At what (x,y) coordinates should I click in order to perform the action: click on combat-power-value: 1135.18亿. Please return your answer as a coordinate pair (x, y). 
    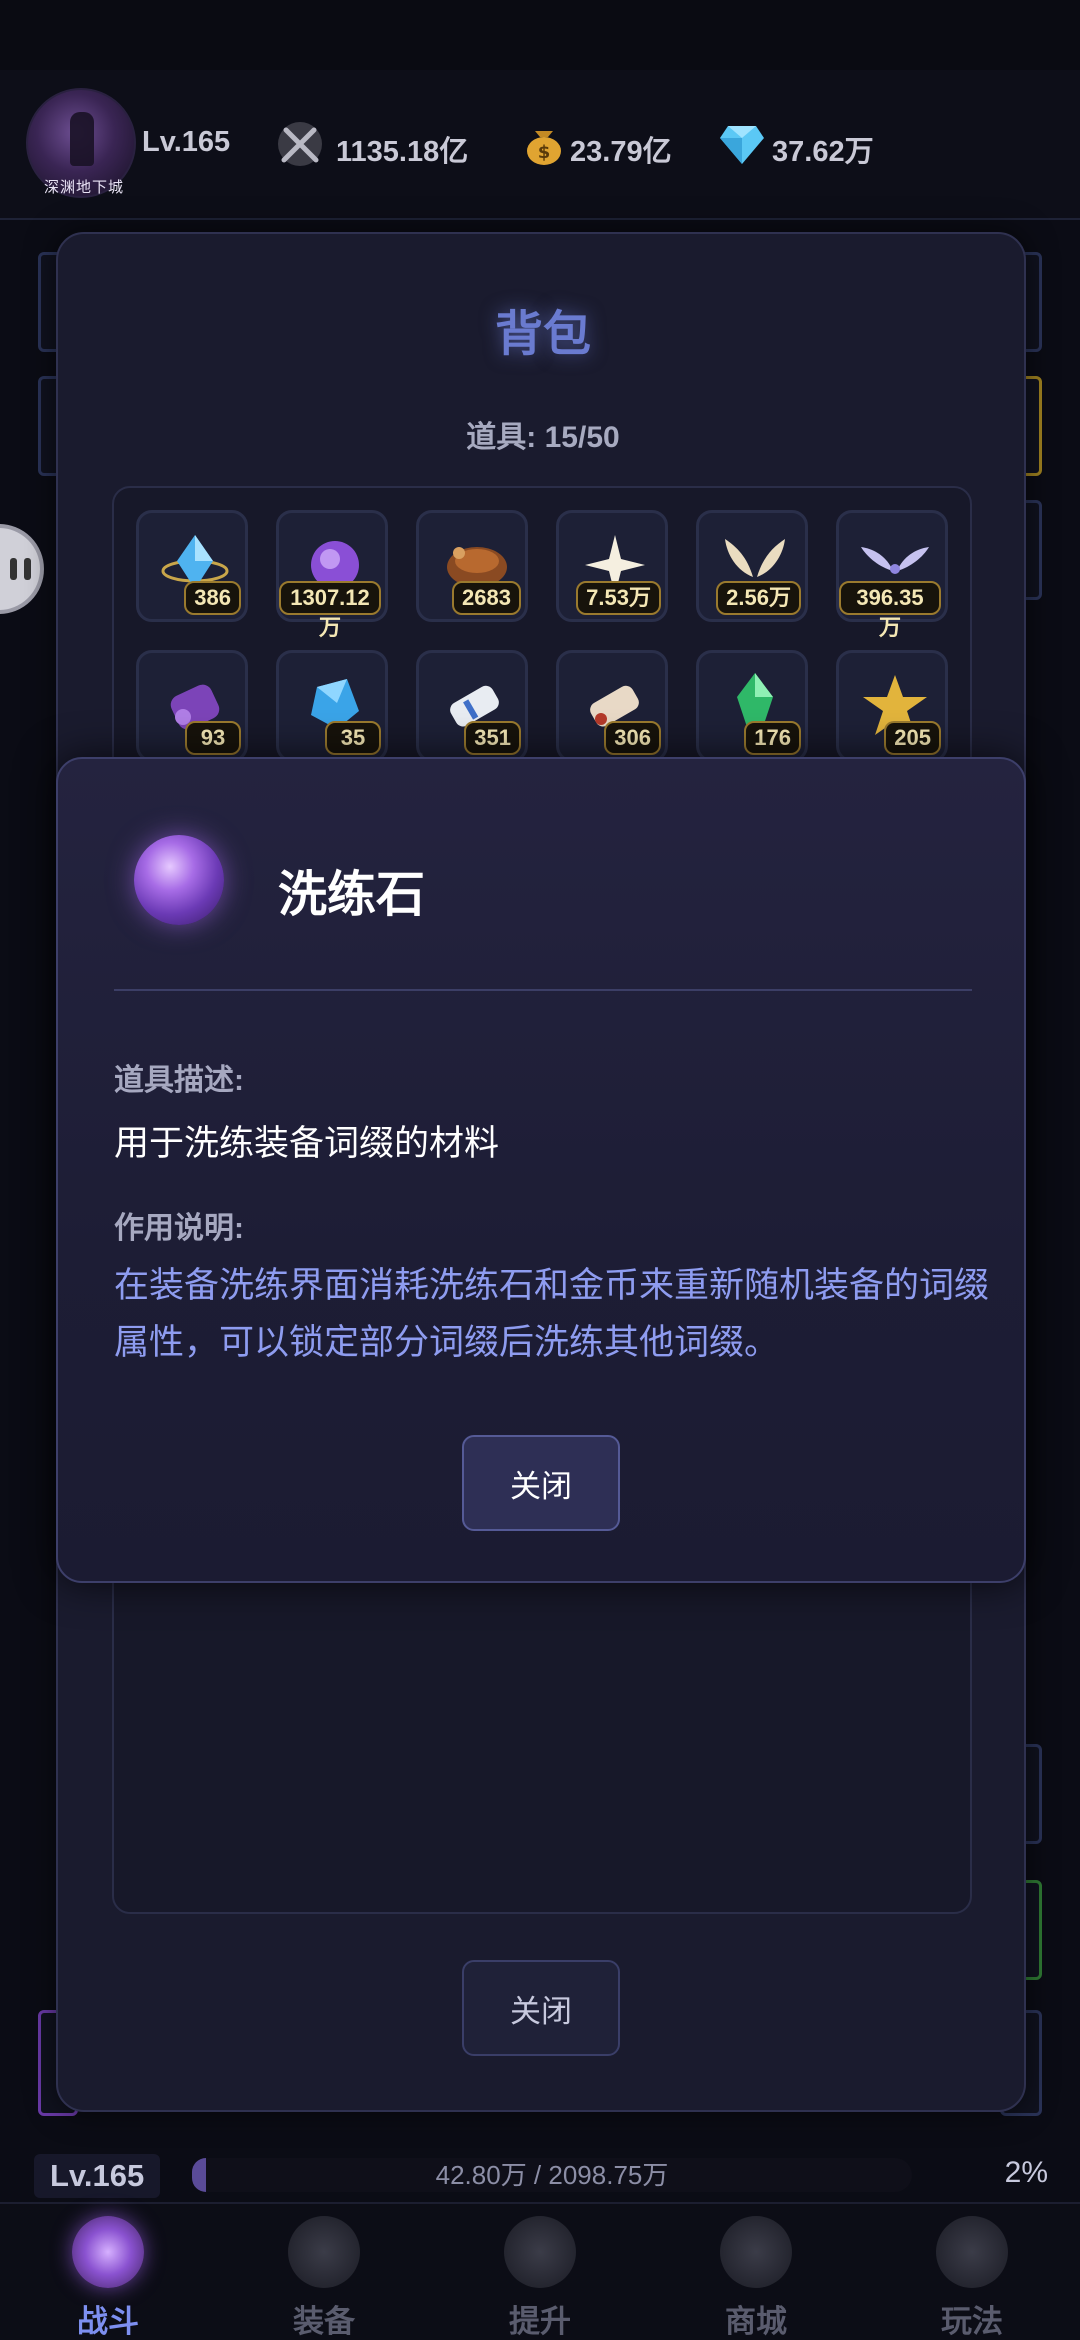
    Looking at the image, I should click on (402, 152).